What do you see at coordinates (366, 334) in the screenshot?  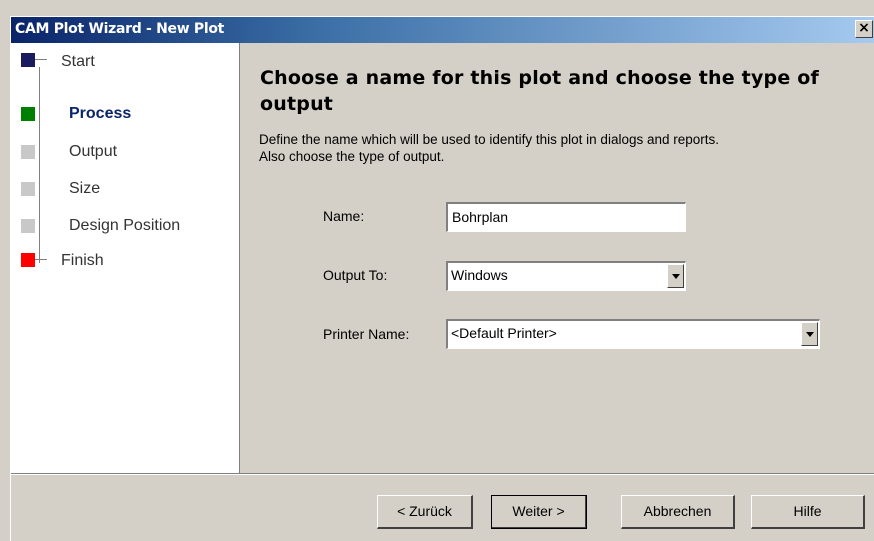 I see `printer-name-label: Printer Name:` at bounding box center [366, 334].